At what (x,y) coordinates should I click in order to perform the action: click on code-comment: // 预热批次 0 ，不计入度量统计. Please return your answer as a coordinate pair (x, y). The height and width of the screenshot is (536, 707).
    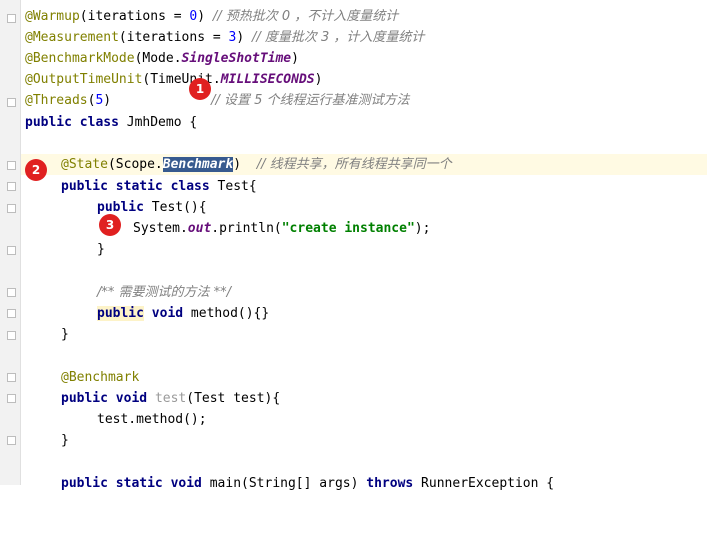
    Looking at the image, I should click on (305, 16).